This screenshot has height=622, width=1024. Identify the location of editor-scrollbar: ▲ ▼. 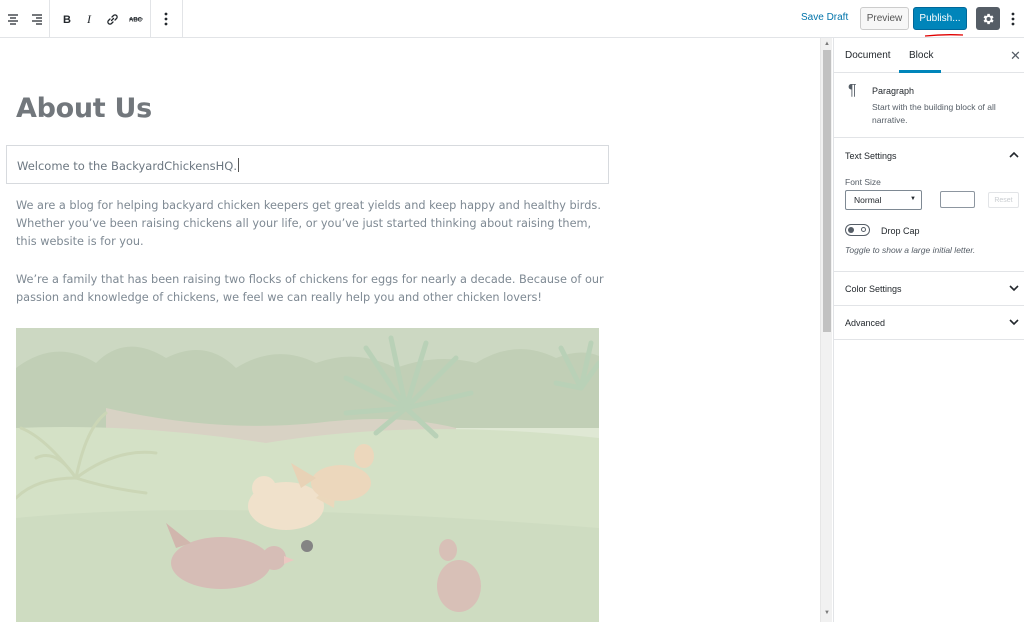
(826, 330).